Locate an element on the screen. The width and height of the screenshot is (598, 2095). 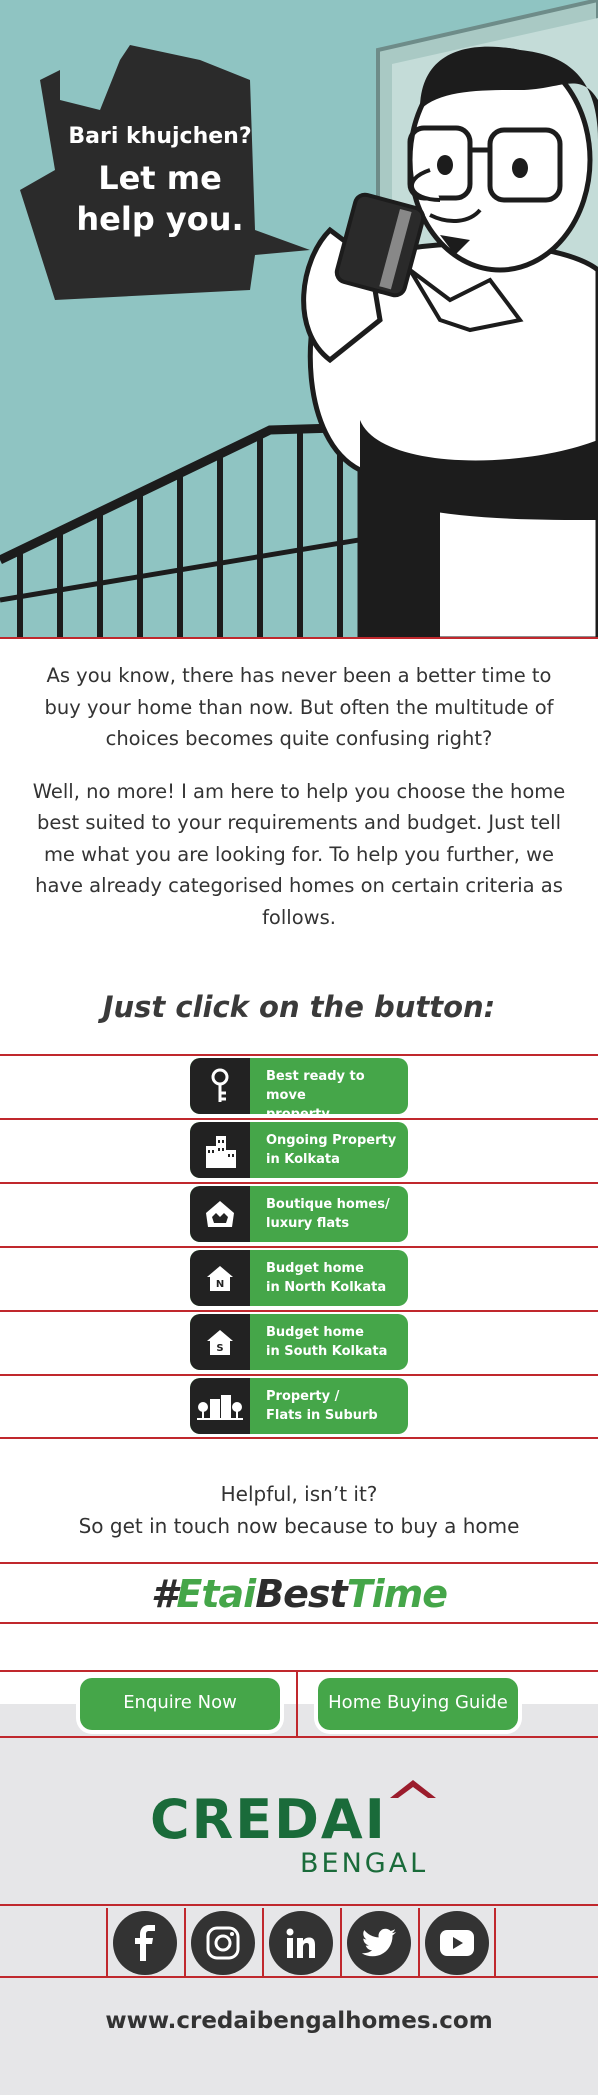
category-button-boutique: Boutique homes/ luxury flats is located at coordinates (299, 1214).